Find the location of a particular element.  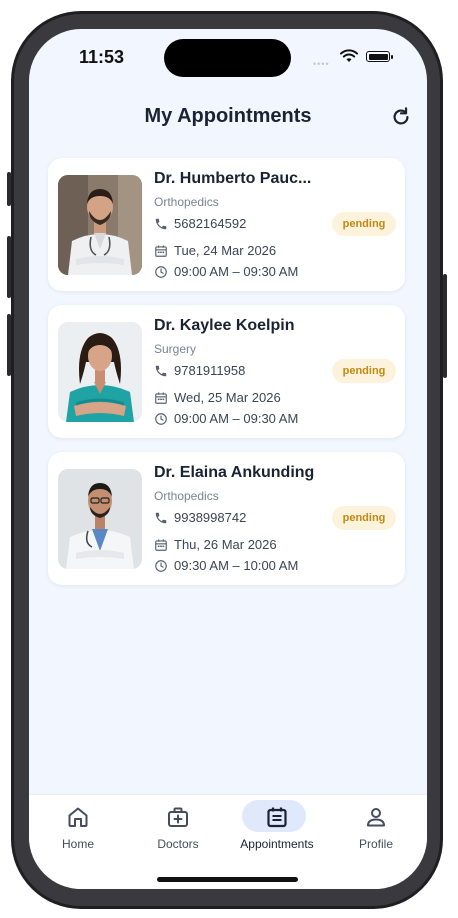

date-row: Thu, 26 Mar 2026 is located at coordinates (215, 544).